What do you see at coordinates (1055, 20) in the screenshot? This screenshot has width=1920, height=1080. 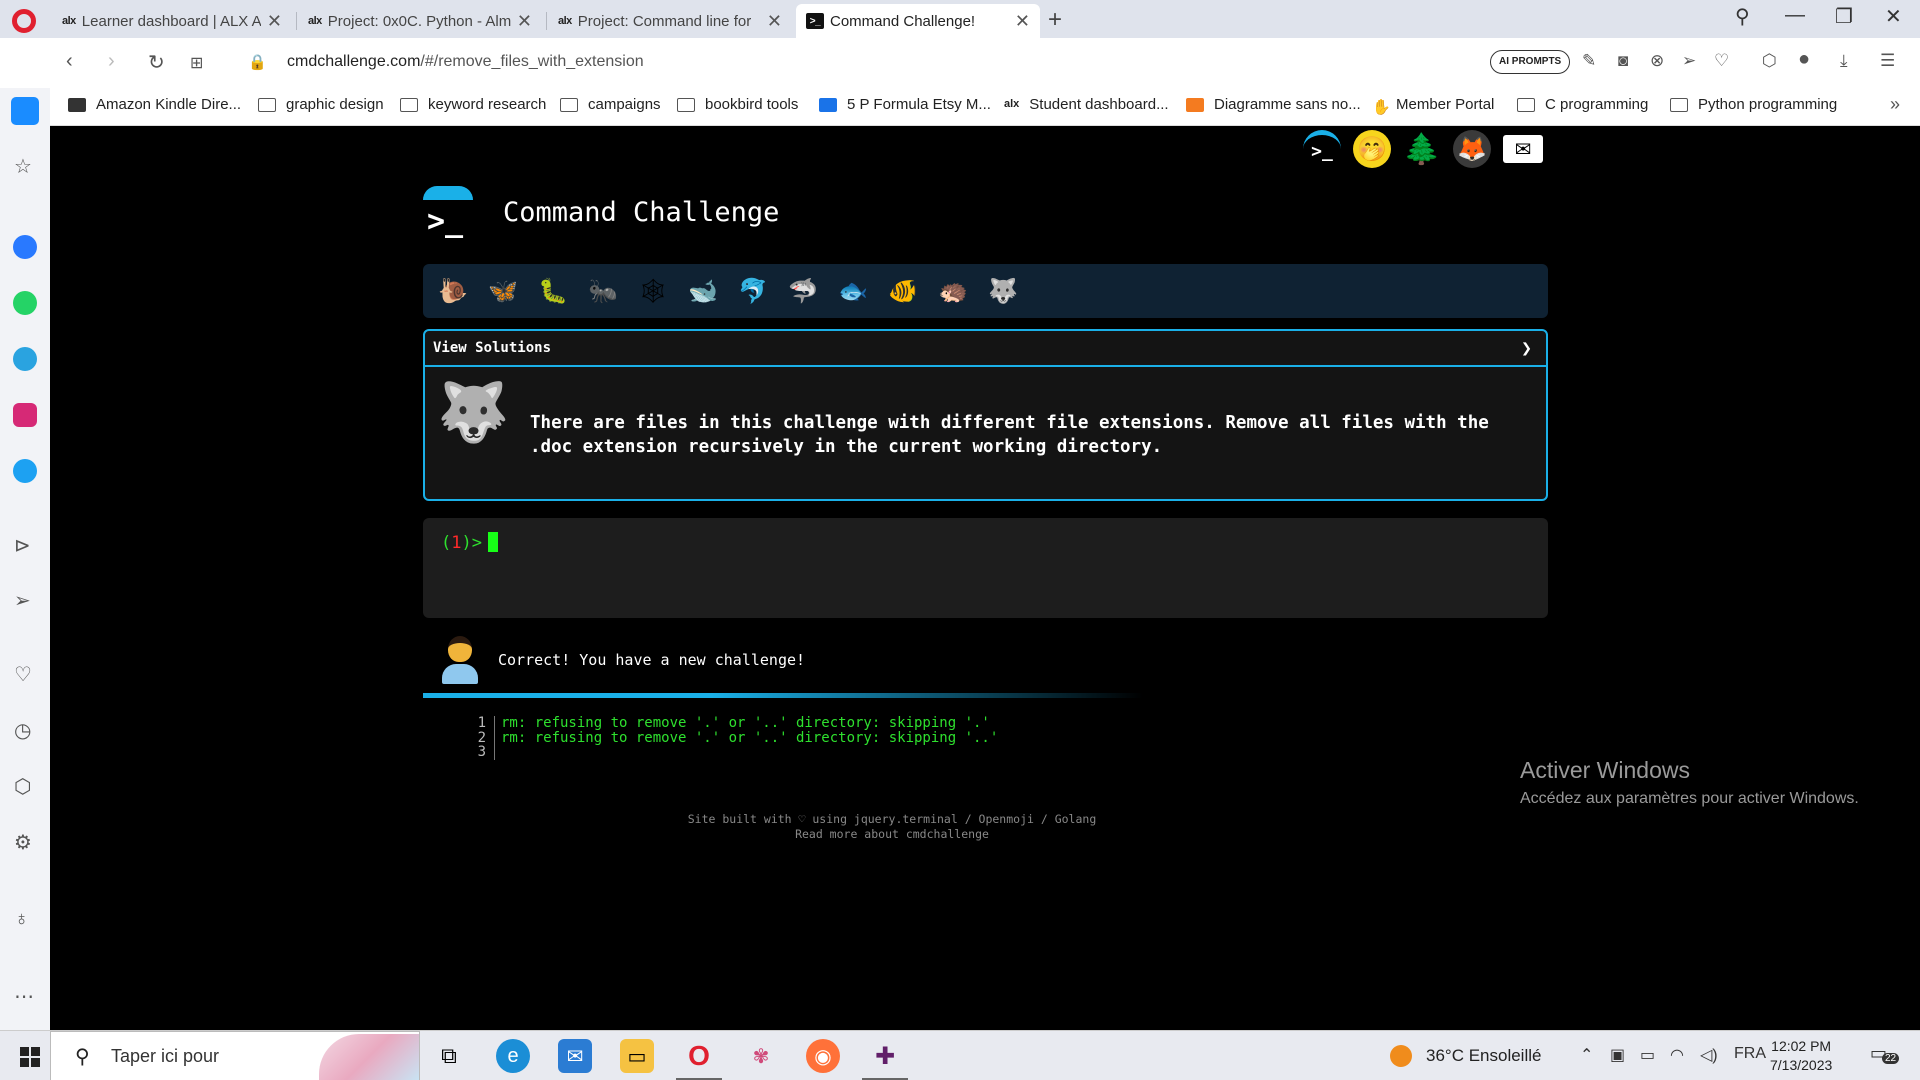 I see `new-tab-button: +` at bounding box center [1055, 20].